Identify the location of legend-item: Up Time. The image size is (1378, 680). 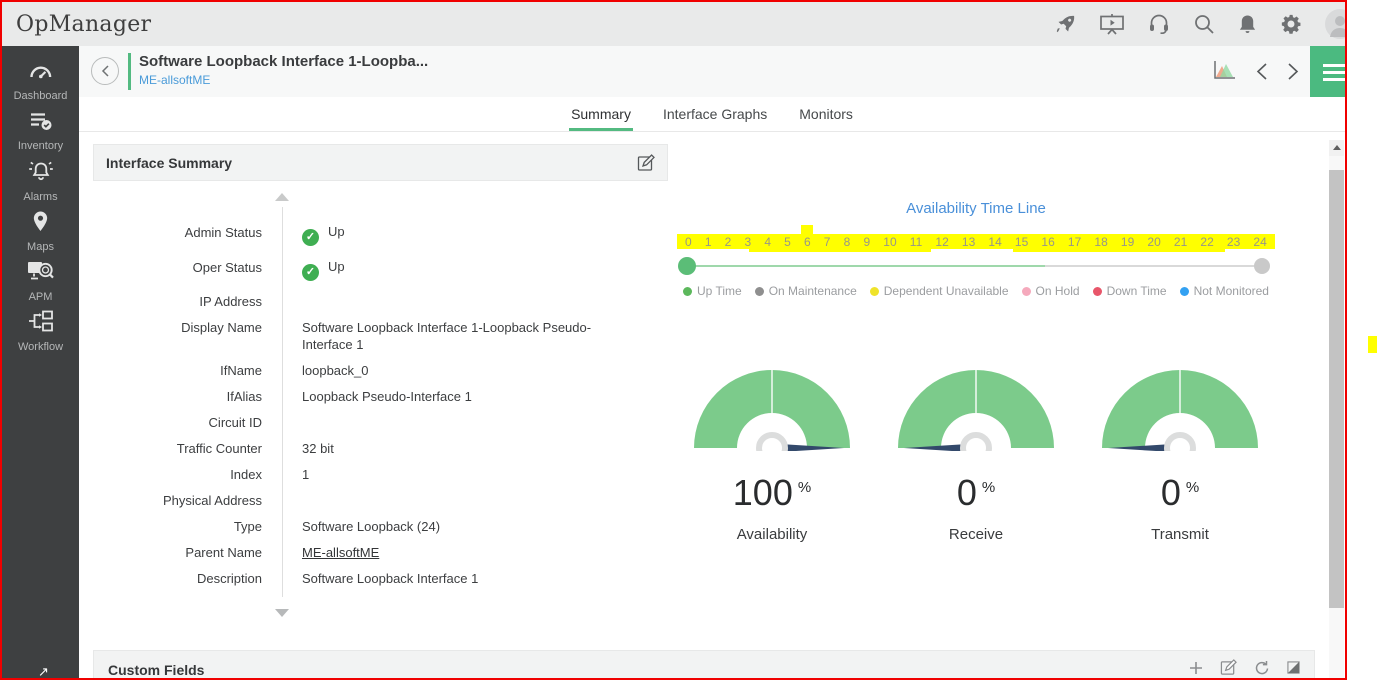
(712, 291).